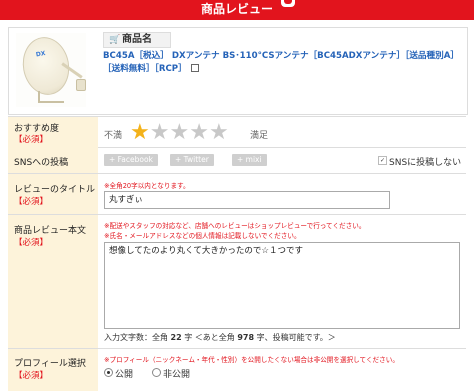  What do you see at coordinates (192, 160) in the screenshot?
I see `twitter-button: + Twitter` at bounding box center [192, 160].